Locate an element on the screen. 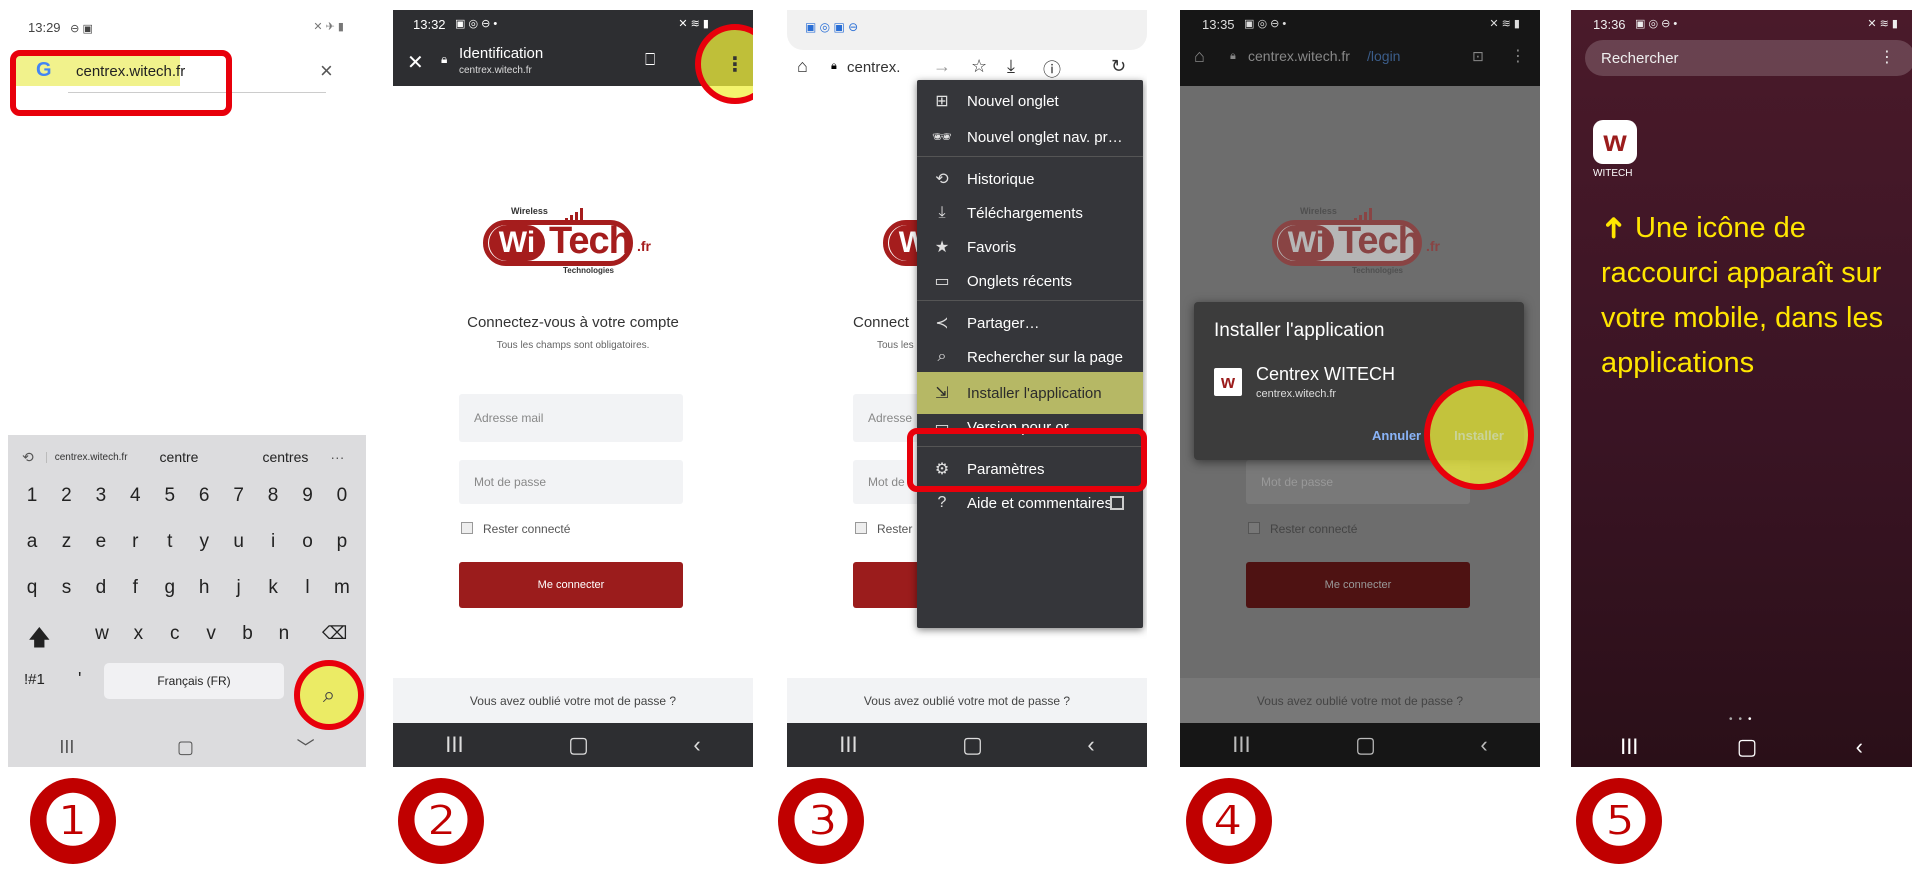 This screenshot has height=873, width=1912. key: a is located at coordinates (32, 542).